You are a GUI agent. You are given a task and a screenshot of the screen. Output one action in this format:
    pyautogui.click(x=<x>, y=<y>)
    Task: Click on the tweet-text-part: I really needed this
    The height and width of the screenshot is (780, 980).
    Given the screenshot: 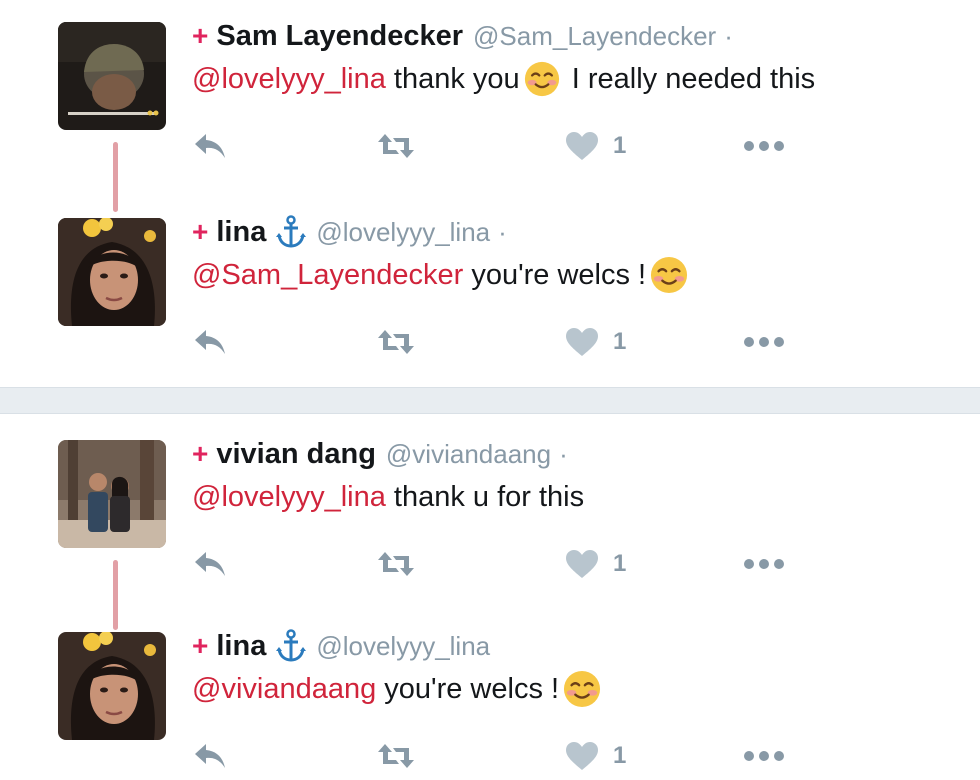 What is the action you would take?
    pyautogui.click(x=689, y=78)
    